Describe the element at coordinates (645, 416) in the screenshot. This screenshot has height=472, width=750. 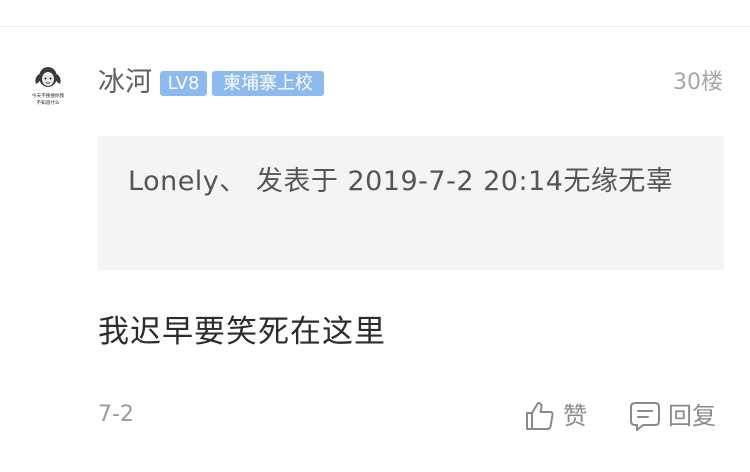
I see `speech-bubble-icon` at that location.